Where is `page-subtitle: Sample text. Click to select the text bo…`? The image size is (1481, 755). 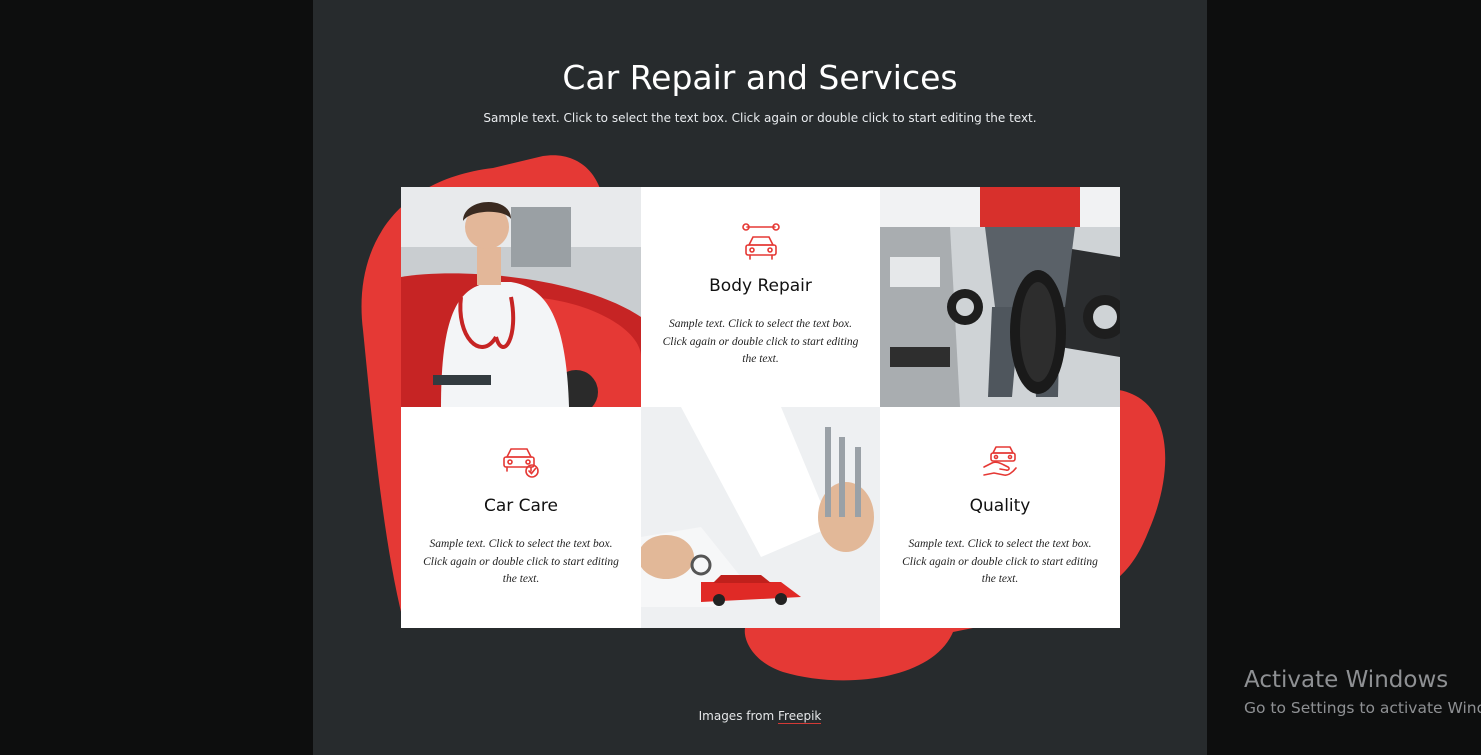
page-subtitle: Sample text. Click to select the text bo… is located at coordinates (760, 118).